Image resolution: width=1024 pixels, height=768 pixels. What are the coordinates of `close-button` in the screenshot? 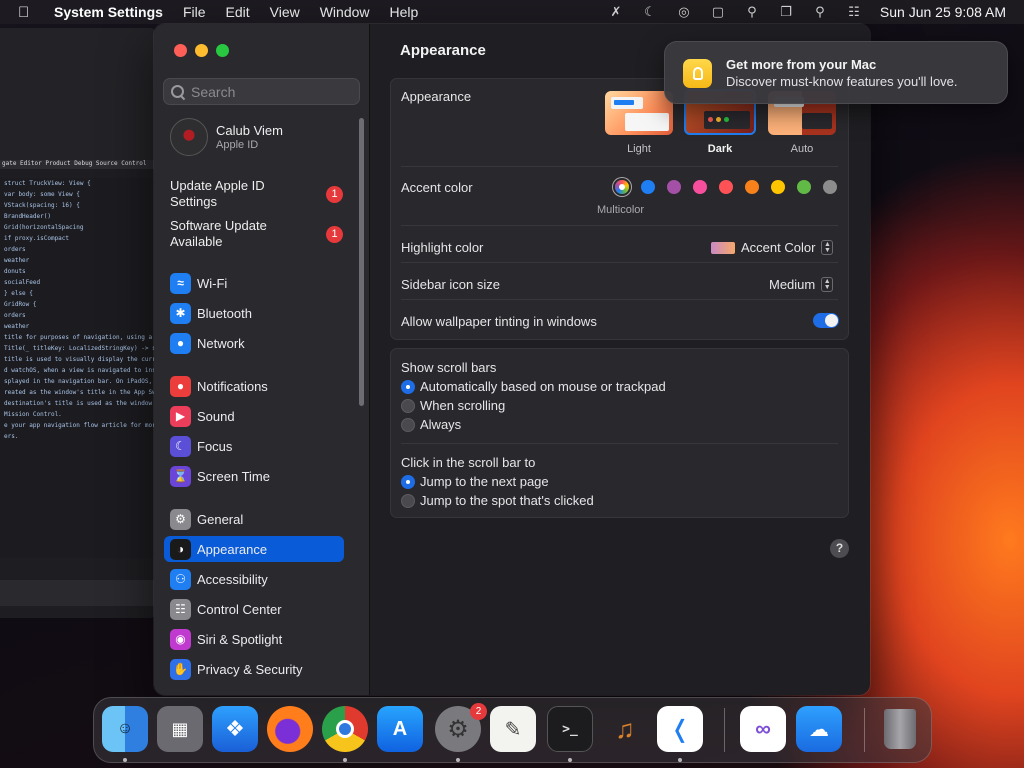 It's located at (180, 50).